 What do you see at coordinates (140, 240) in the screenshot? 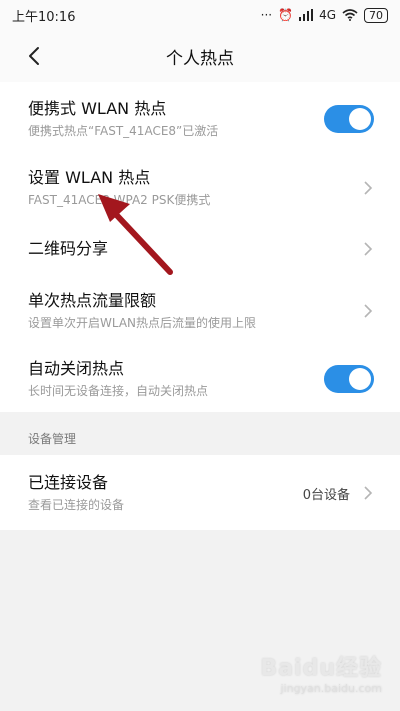
I see `annotation-arrow-shaft` at bounding box center [140, 240].